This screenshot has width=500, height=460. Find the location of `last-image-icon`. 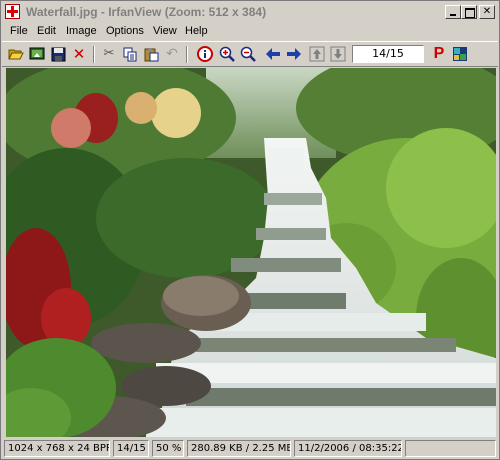

last-image-icon is located at coordinates (338, 54).